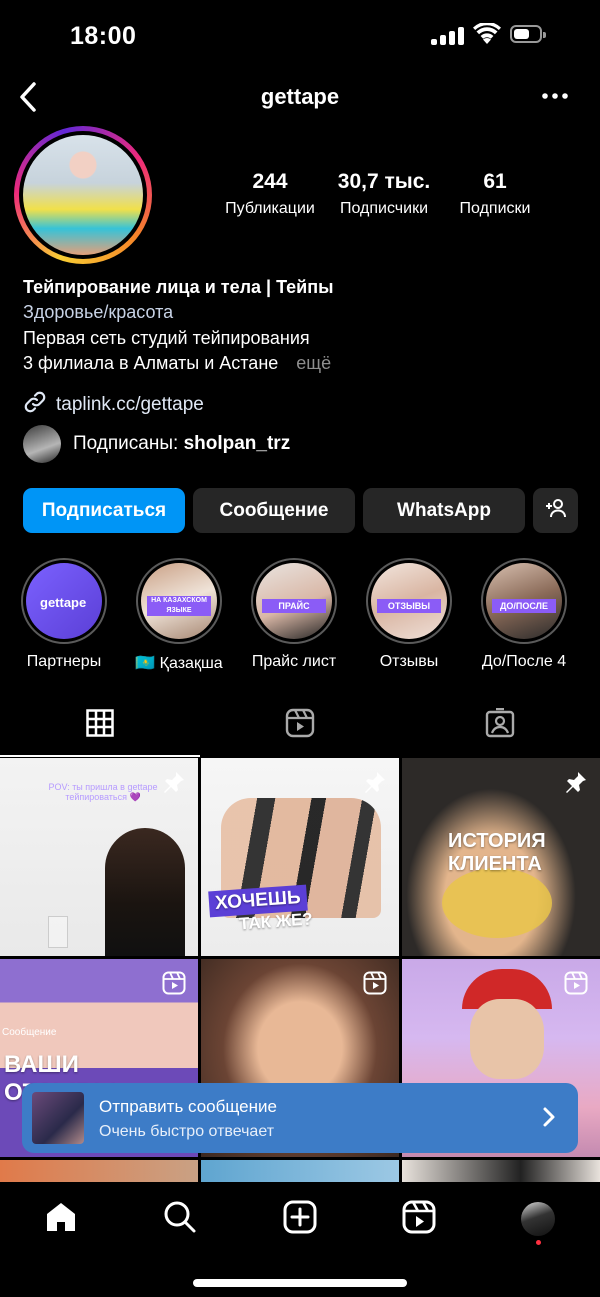 This screenshot has height=1297, width=600. Describe the element at coordinates (126, 443) in the screenshot. I see `followed-prefix: Подписаны:` at that location.